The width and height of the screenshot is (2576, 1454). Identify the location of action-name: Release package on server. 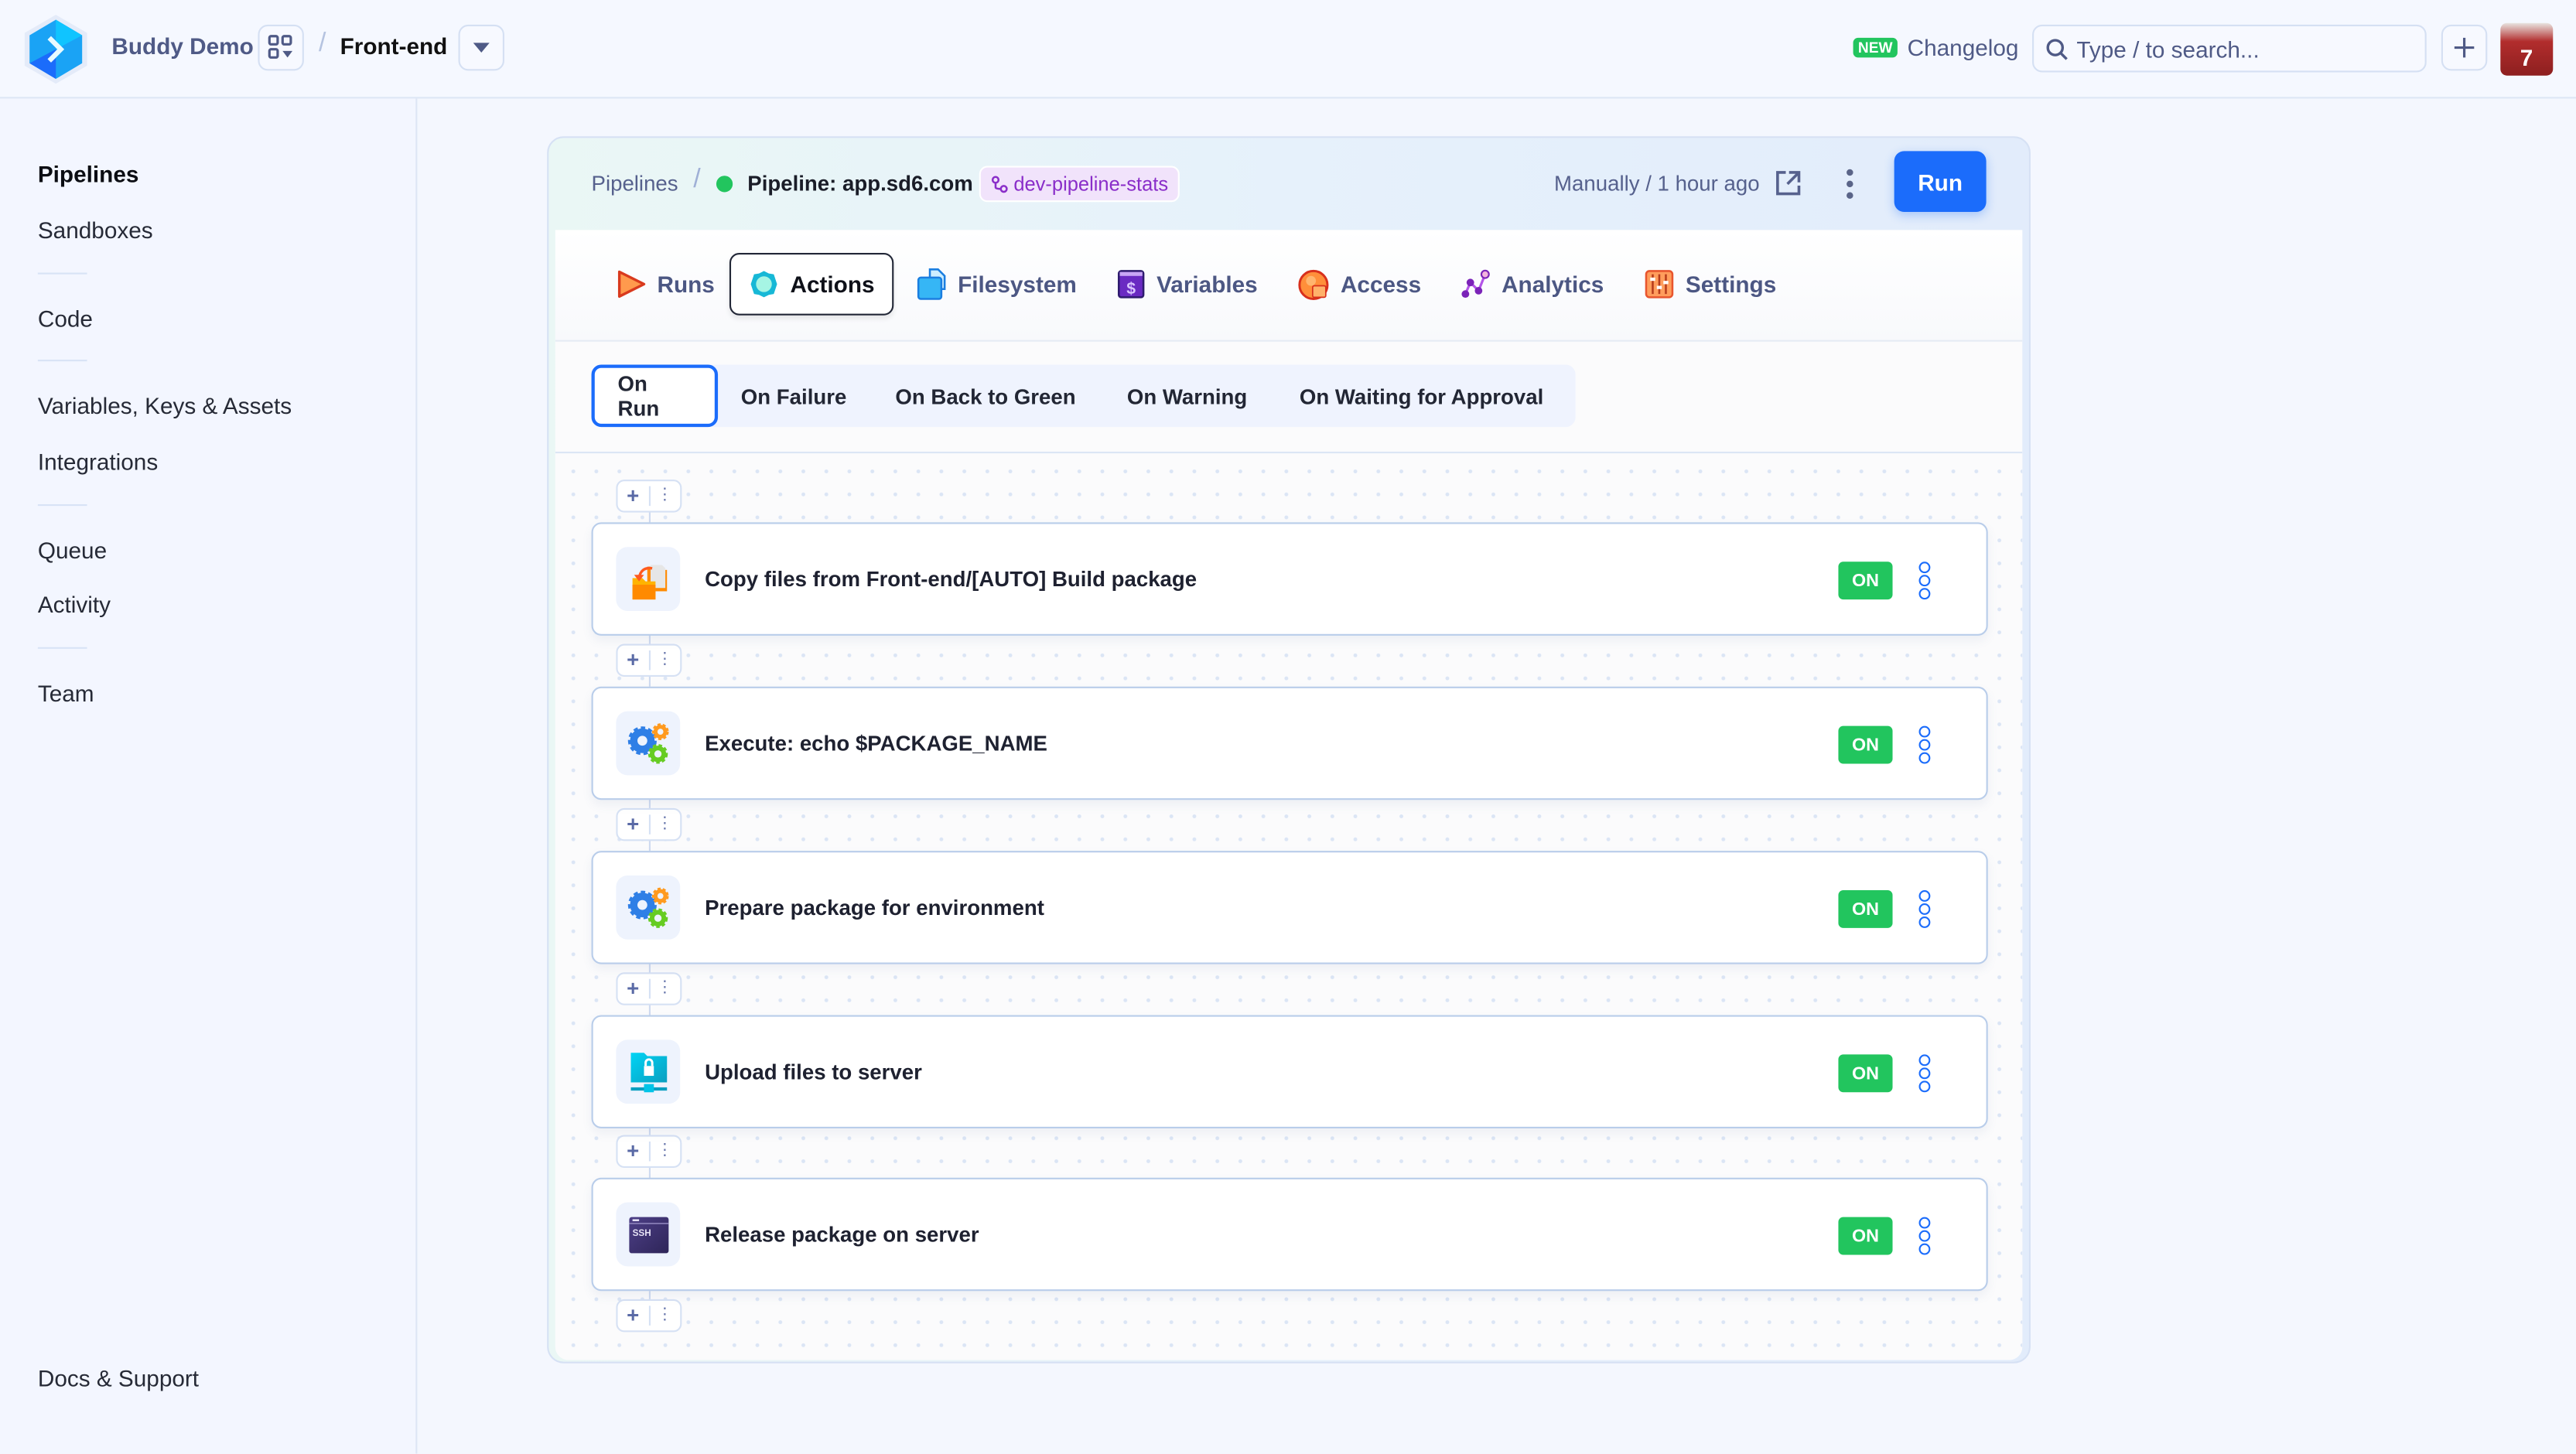
(842, 1234).